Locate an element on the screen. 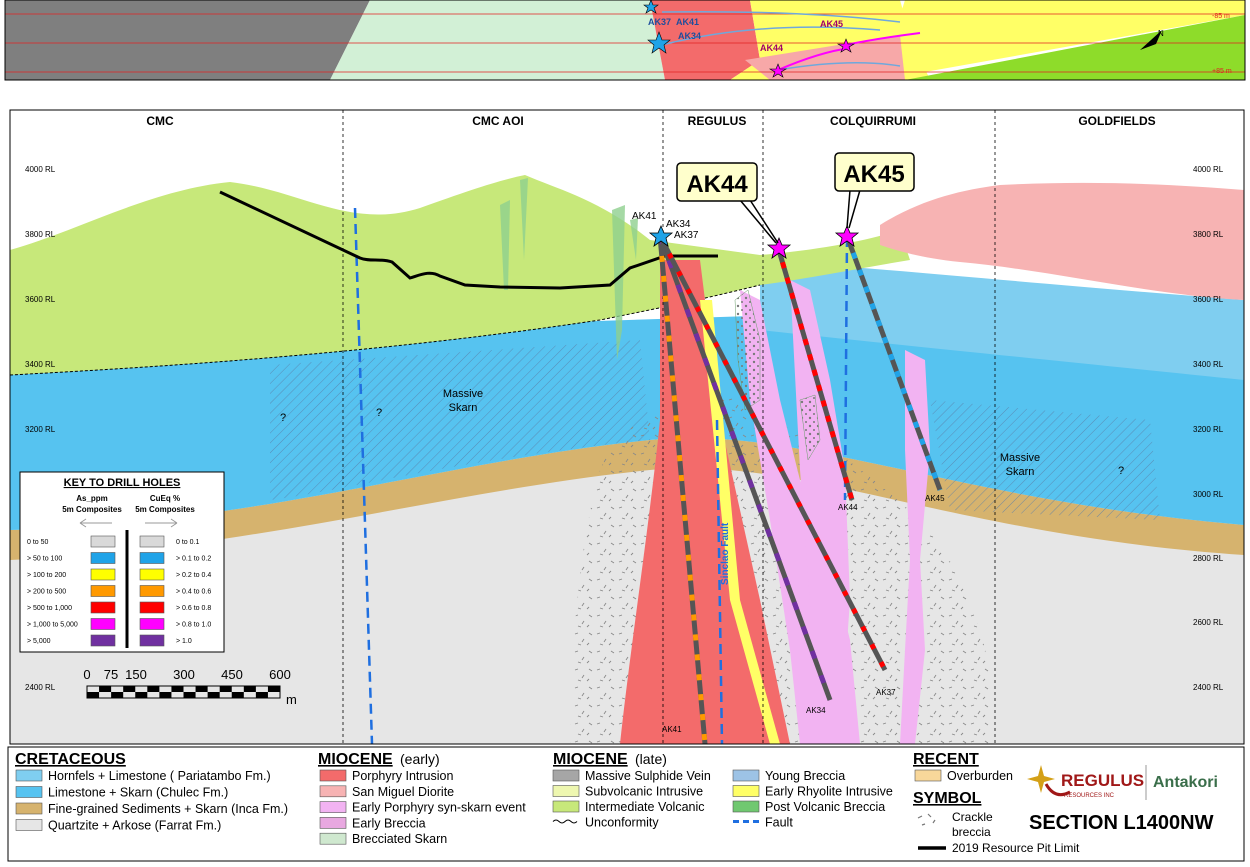 The width and height of the screenshot is (1250, 867). key-title: KEY TO DRILL HOLES is located at coordinates (122, 483).